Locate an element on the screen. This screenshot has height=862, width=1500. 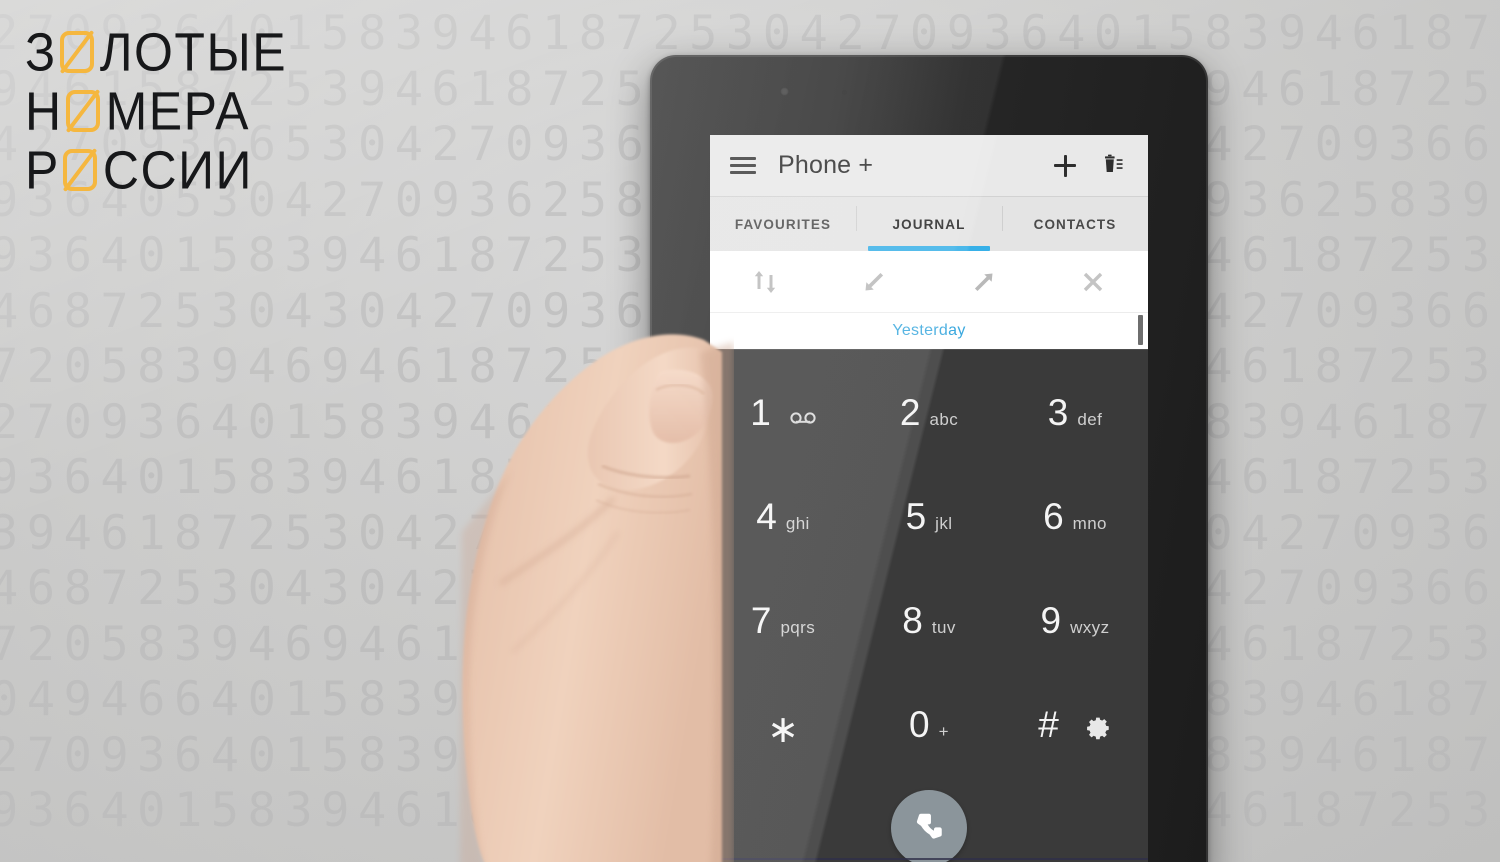
dialpad-key-0: 0 + is located at coordinates (929, 724).